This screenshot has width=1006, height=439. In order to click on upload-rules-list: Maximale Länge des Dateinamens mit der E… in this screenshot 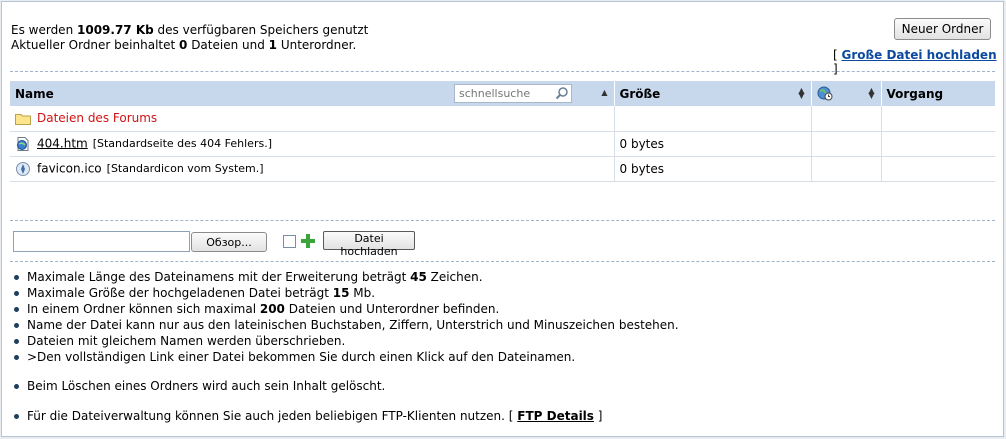, I will do `click(346, 317)`.